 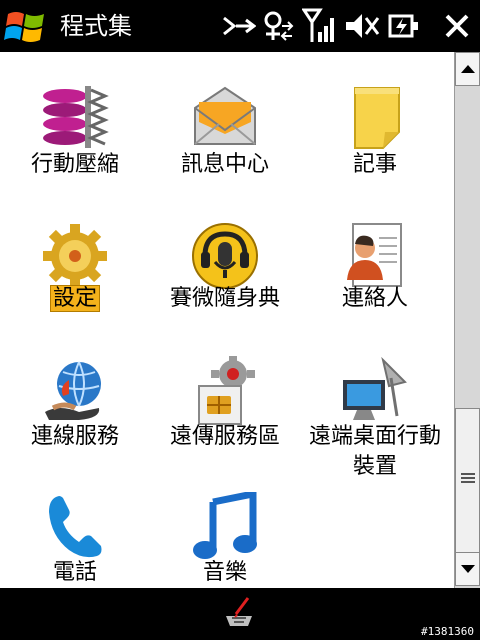 What do you see at coordinates (403, 26) in the screenshot?
I see `battery-charging-icon` at bounding box center [403, 26].